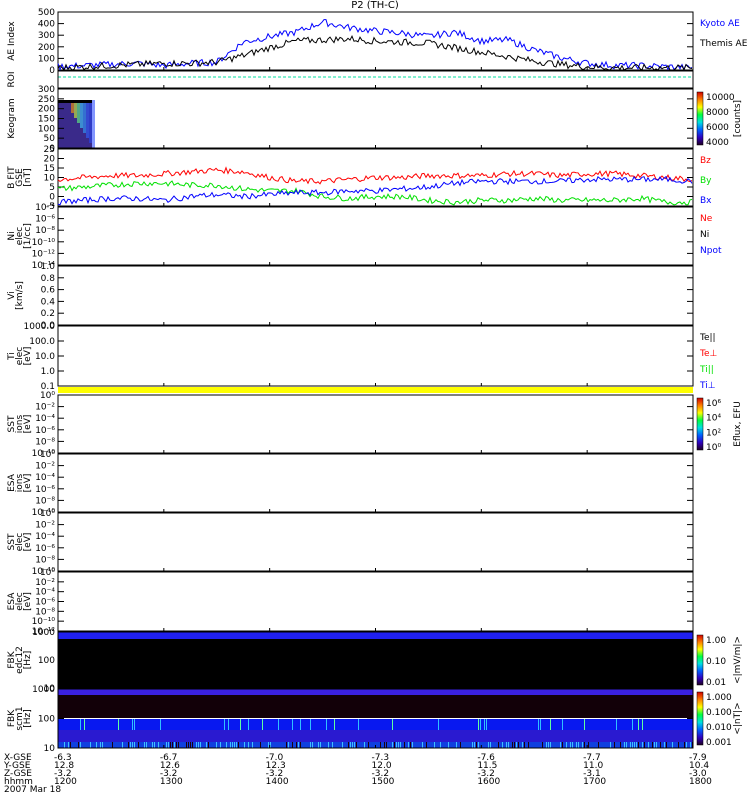 The image size is (750, 800). What do you see at coordinates (28, 356) in the screenshot?
I see `y-axis-label: [eV]` at bounding box center [28, 356].